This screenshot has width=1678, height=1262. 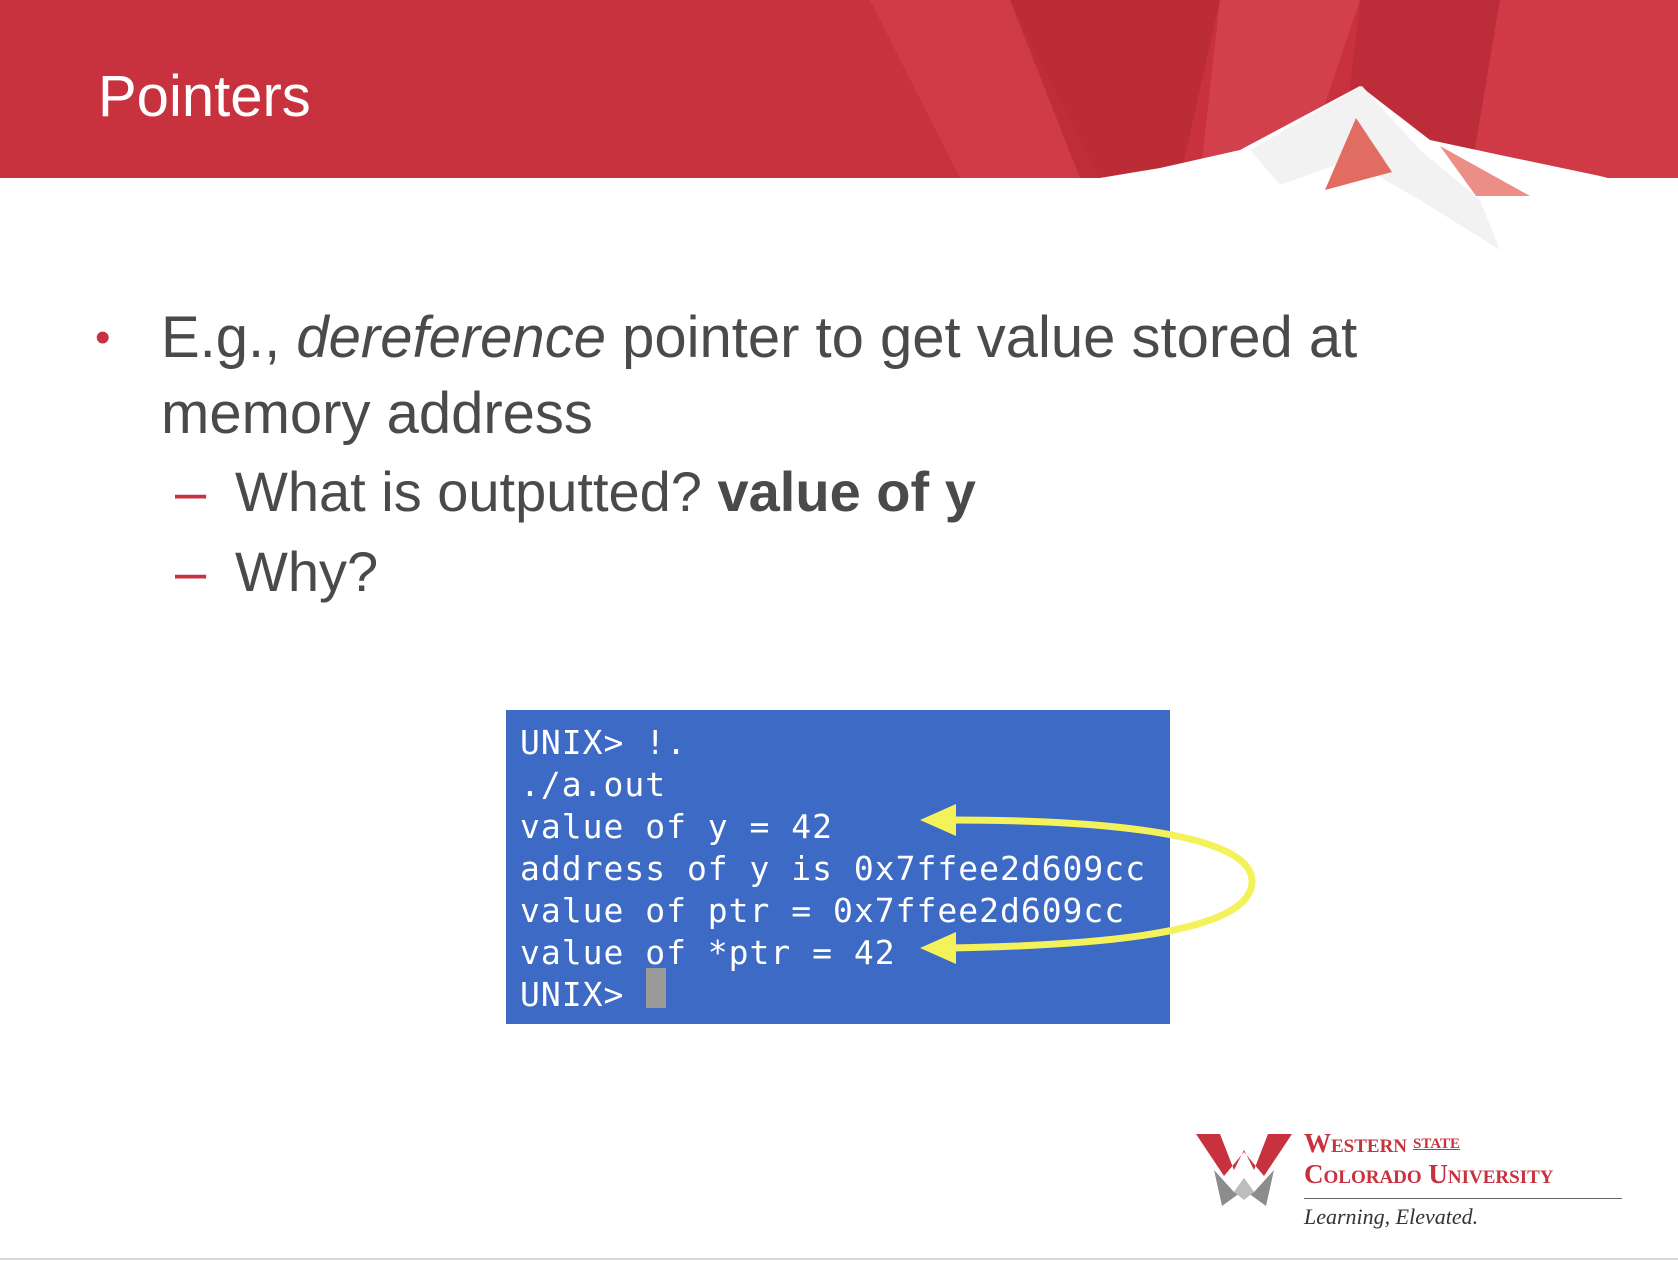 What do you see at coordinates (451, 337) in the screenshot?
I see `bullet-text-emphasis: dereference` at bounding box center [451, 337].